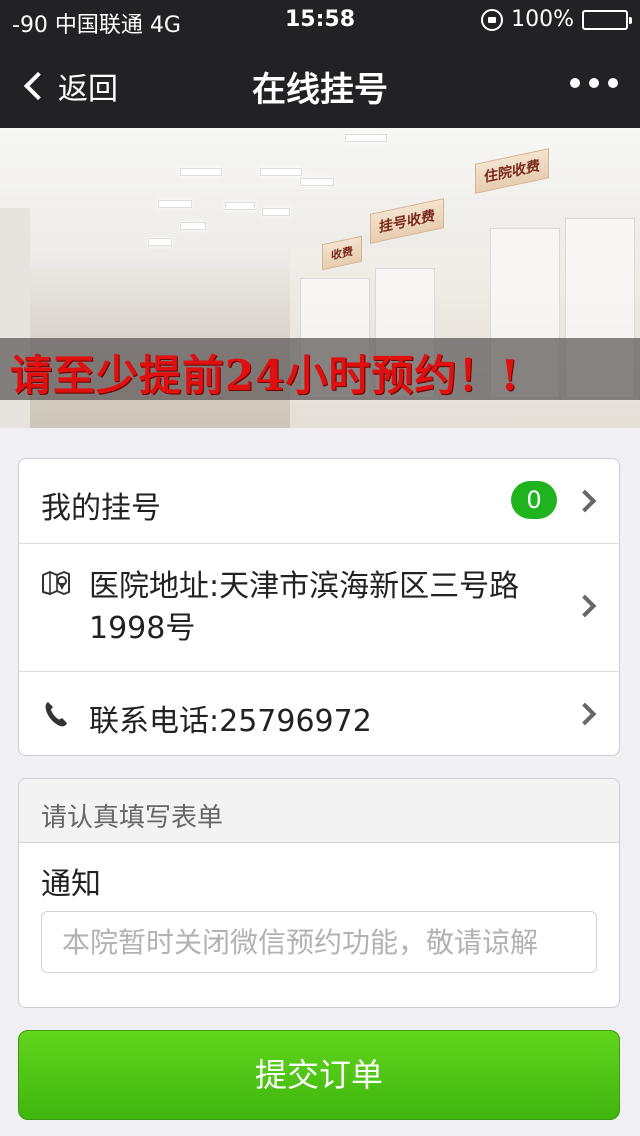  I want to click on phone-row: 联系电话:25796972, so click(319, 713).